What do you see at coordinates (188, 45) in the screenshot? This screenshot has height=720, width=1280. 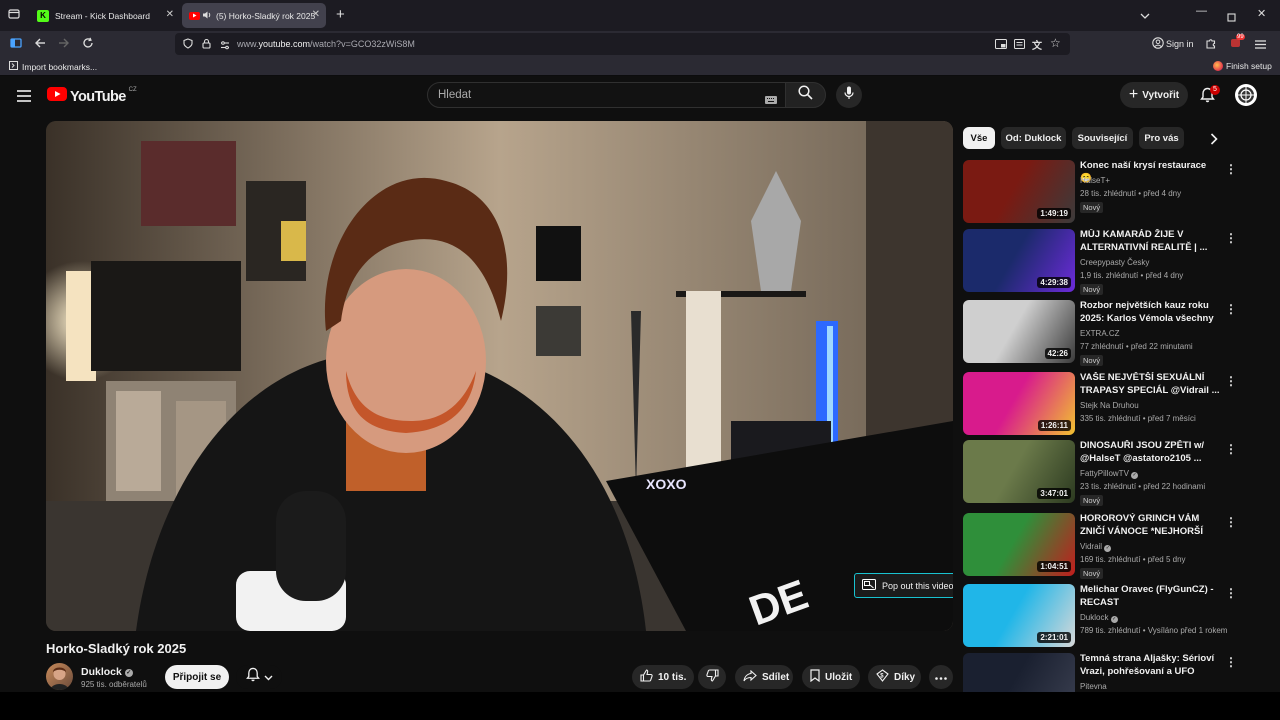 I see `shield-icon` at bounding box center [188, 45].